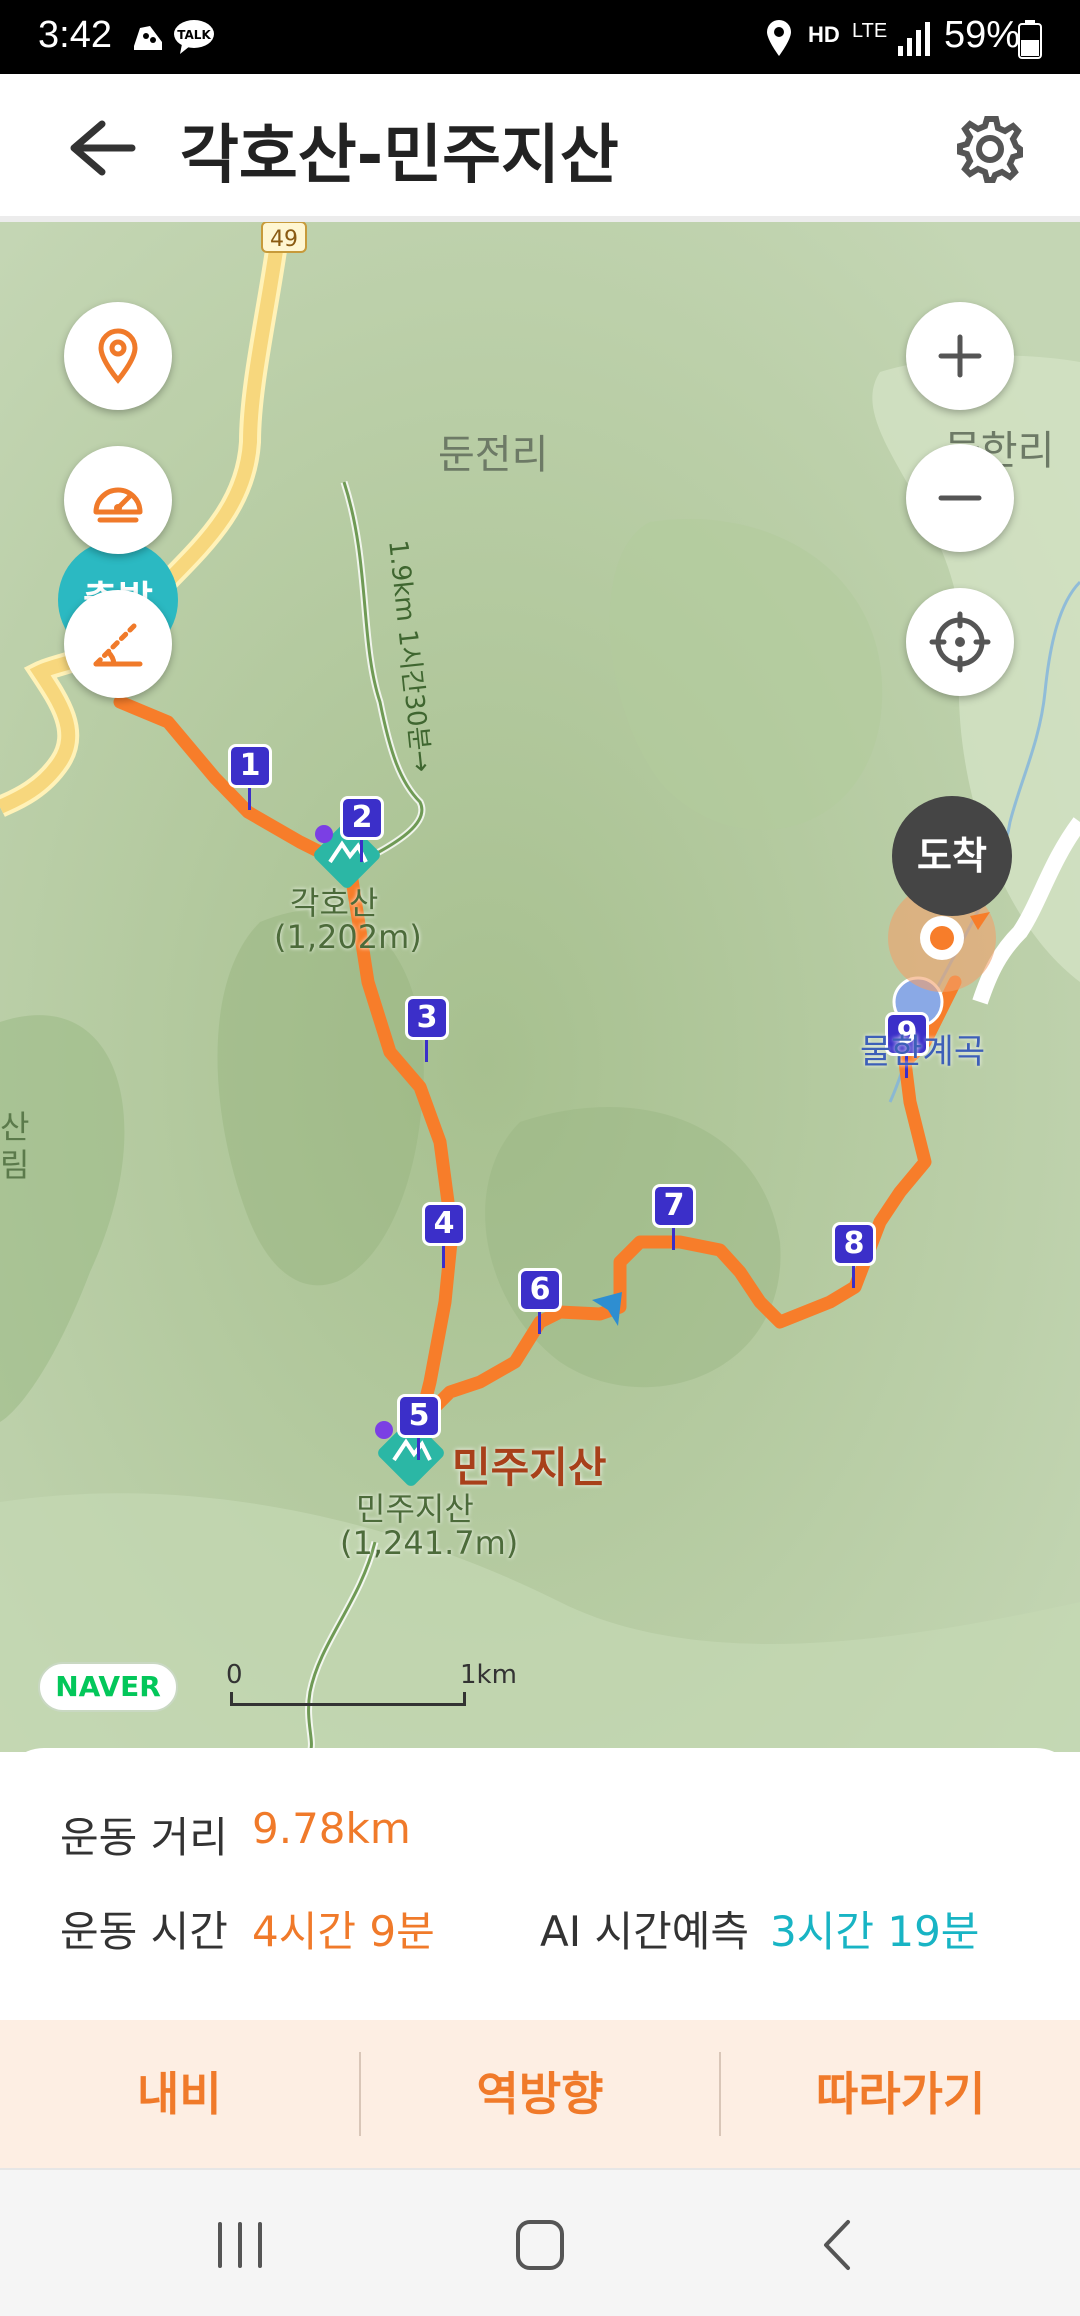  Describe the element at coordinates (250, 766) in the screenshot. I see `waypoint-label: 1` at that location.